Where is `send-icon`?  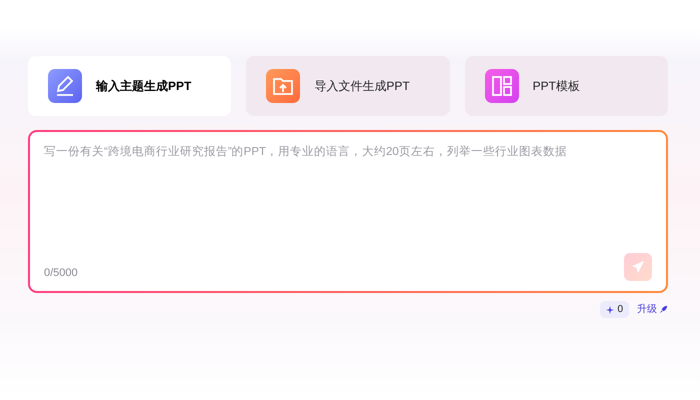 send-icon is located at coordinates (638, 267).